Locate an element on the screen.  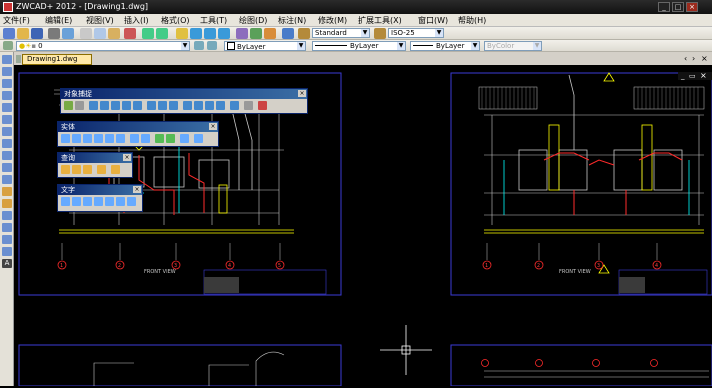
layer-select: ●☀▪ 0 ▼ is located at coordinates (103, 46).